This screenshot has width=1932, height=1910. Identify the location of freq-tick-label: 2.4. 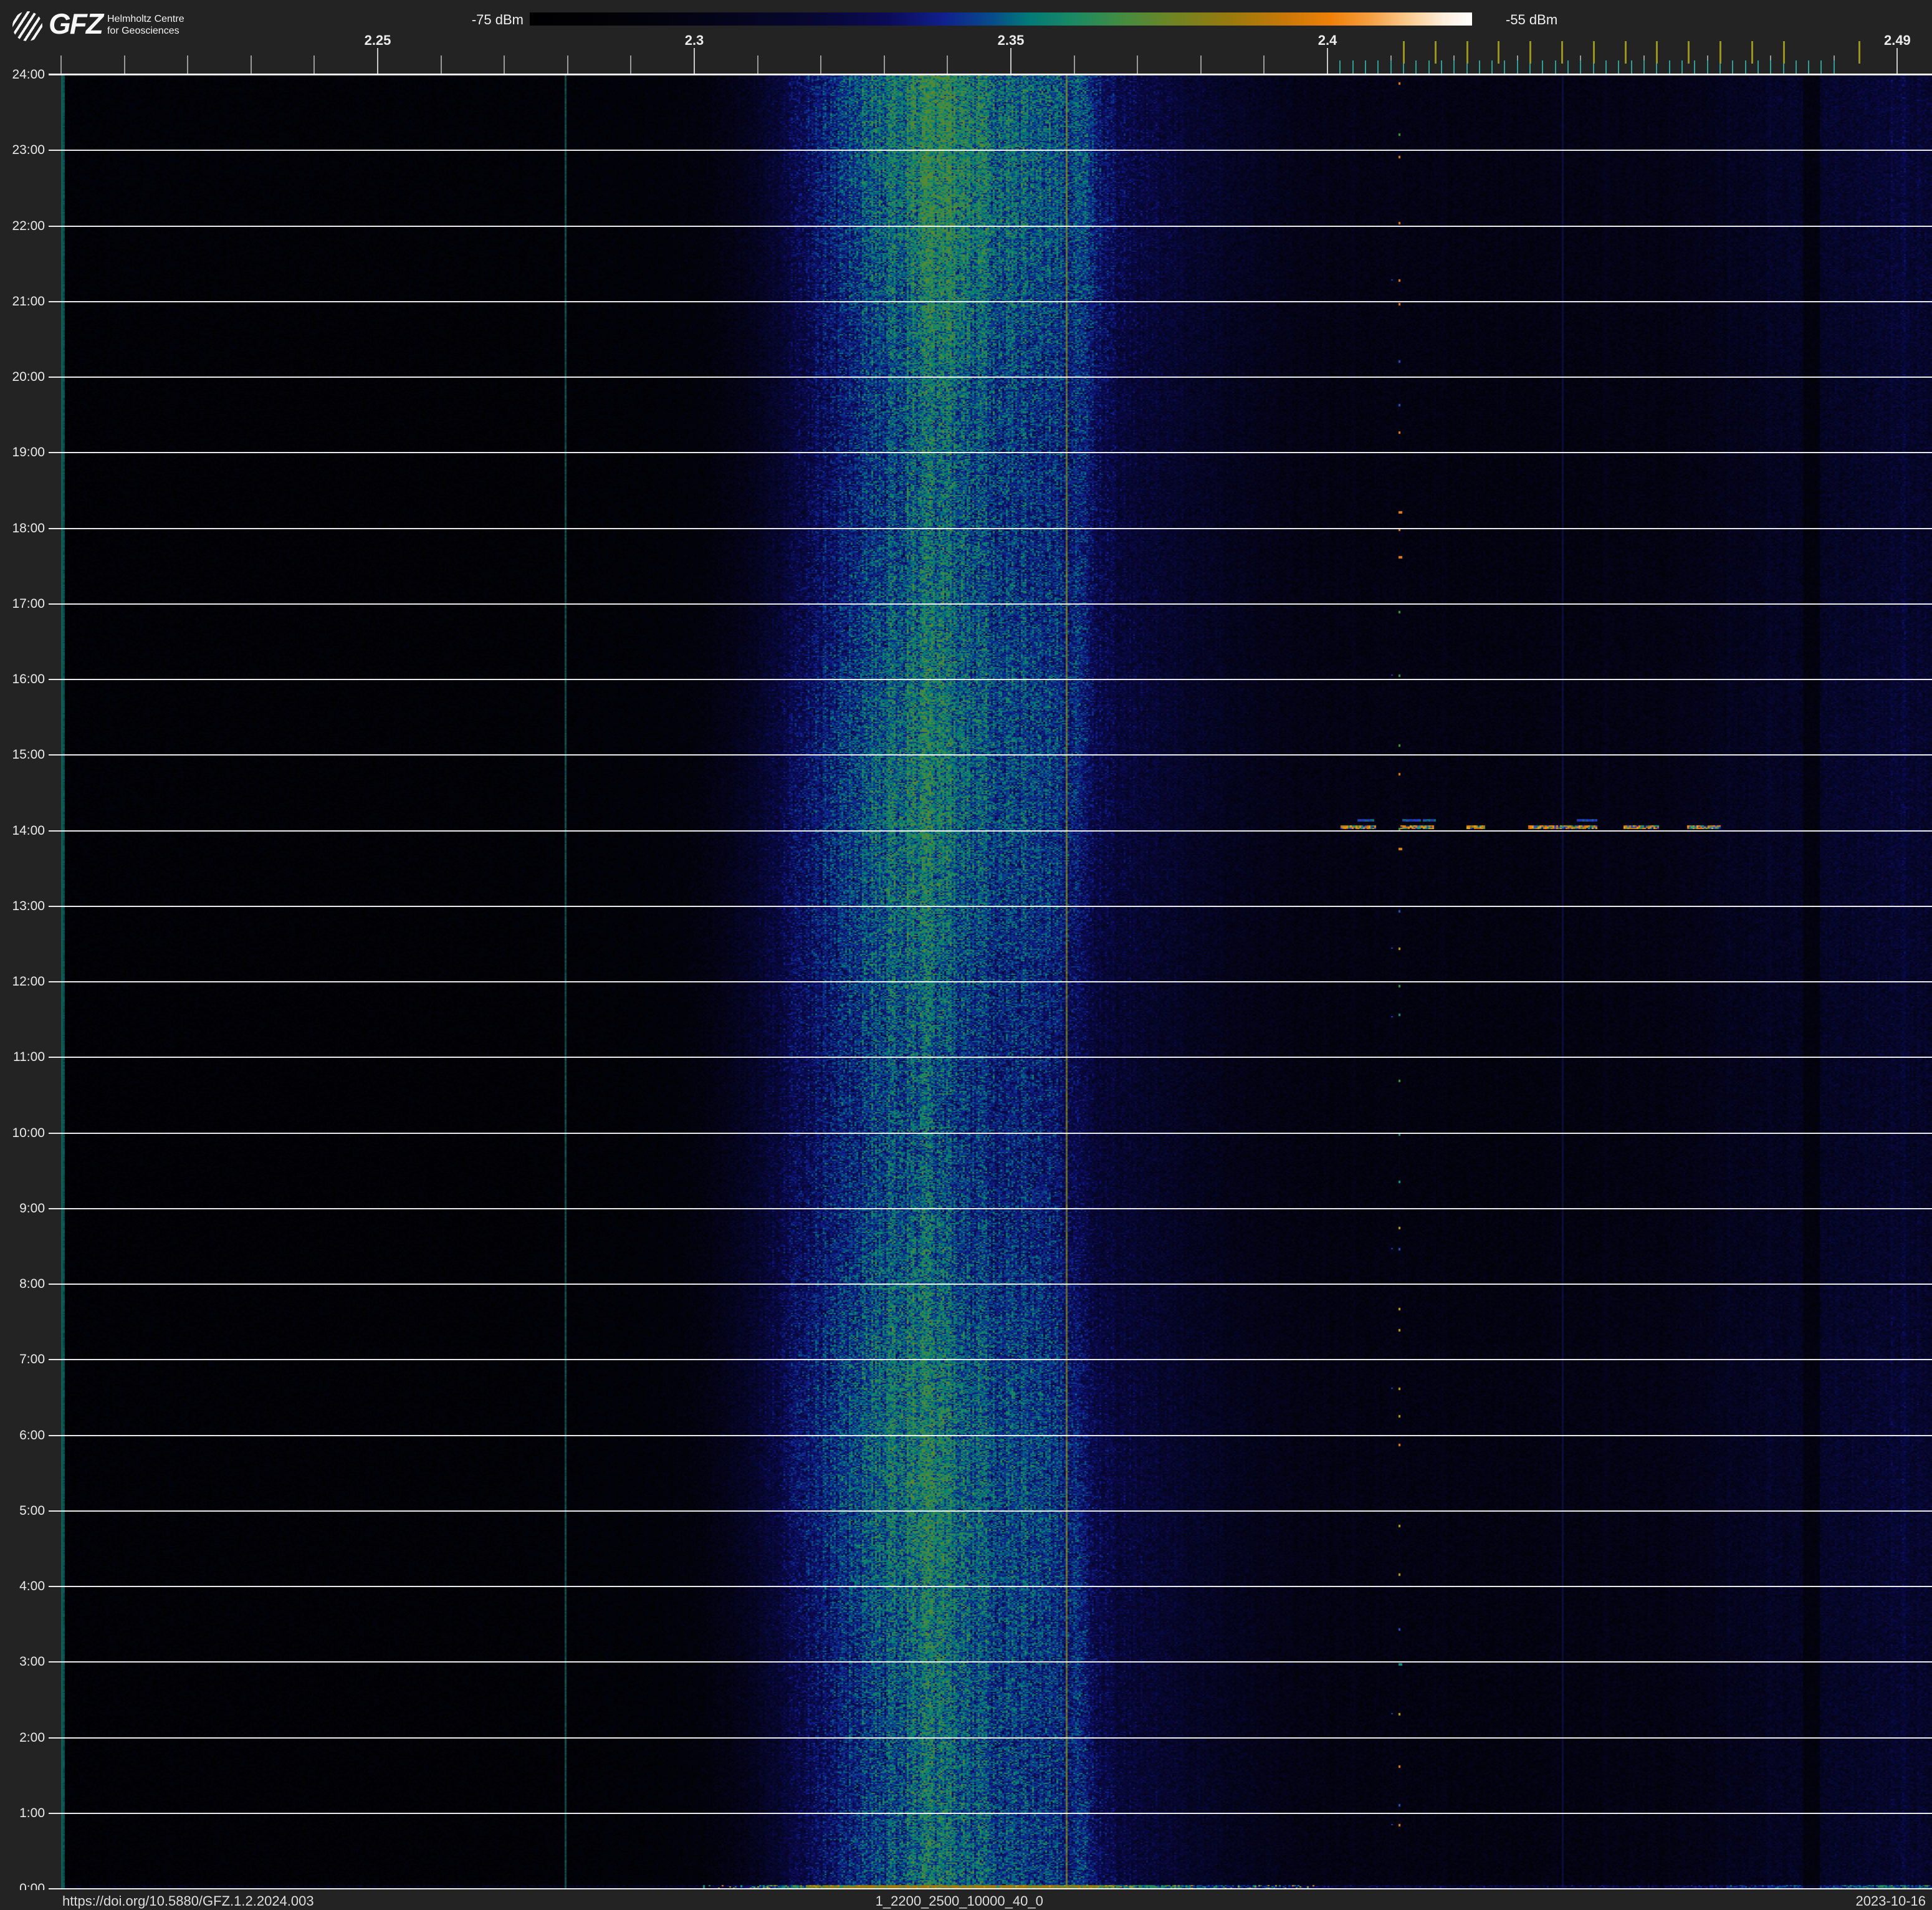
(1327, 40).